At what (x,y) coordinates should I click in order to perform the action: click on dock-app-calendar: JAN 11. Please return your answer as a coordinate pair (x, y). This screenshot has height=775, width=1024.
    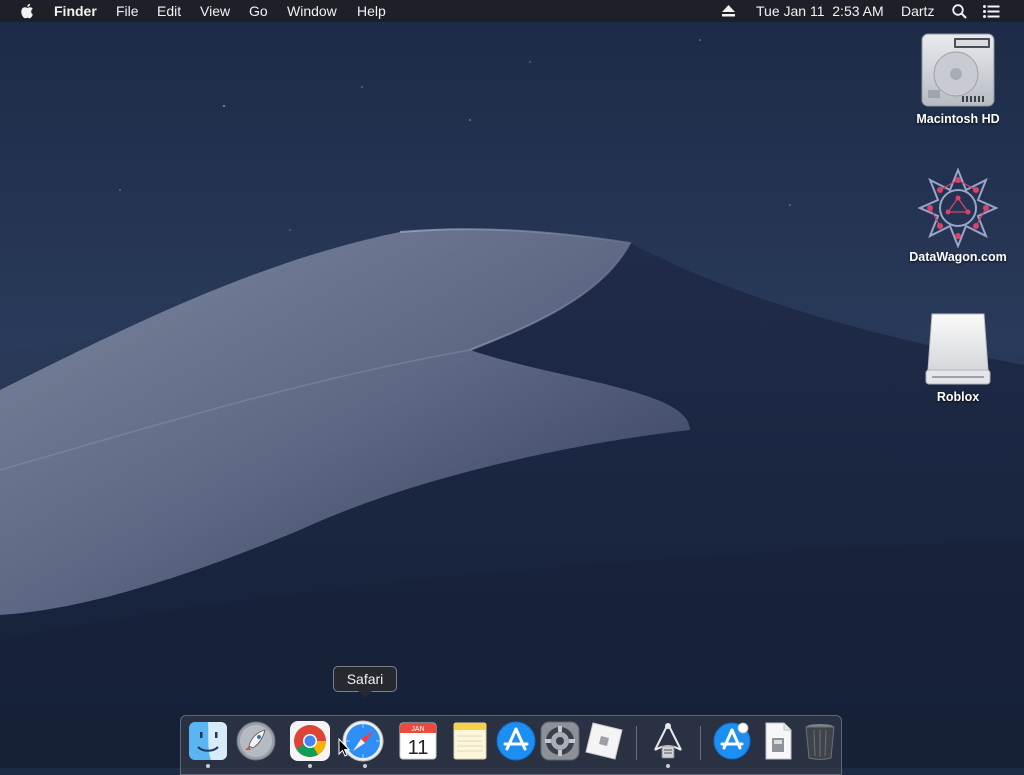
    Looking at the image, I should click on (418, 741).